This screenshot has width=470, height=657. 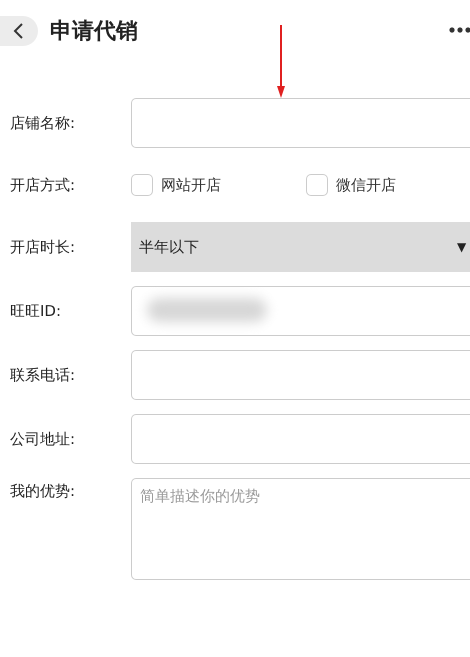 What do you see at coordinates (35, 311) in the screenshot?
I see `field-label: 旺旺ID:` at bounding box center [35, 311].